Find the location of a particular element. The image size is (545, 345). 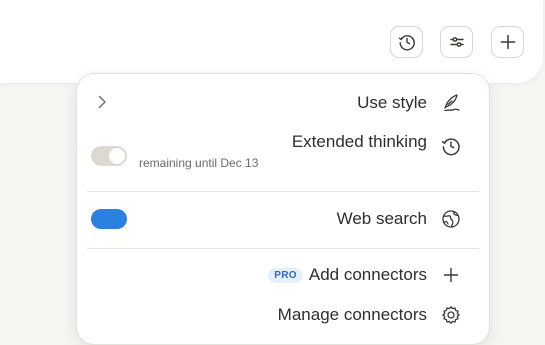

use-style-label: Use style is located at coordinates (392, 102).